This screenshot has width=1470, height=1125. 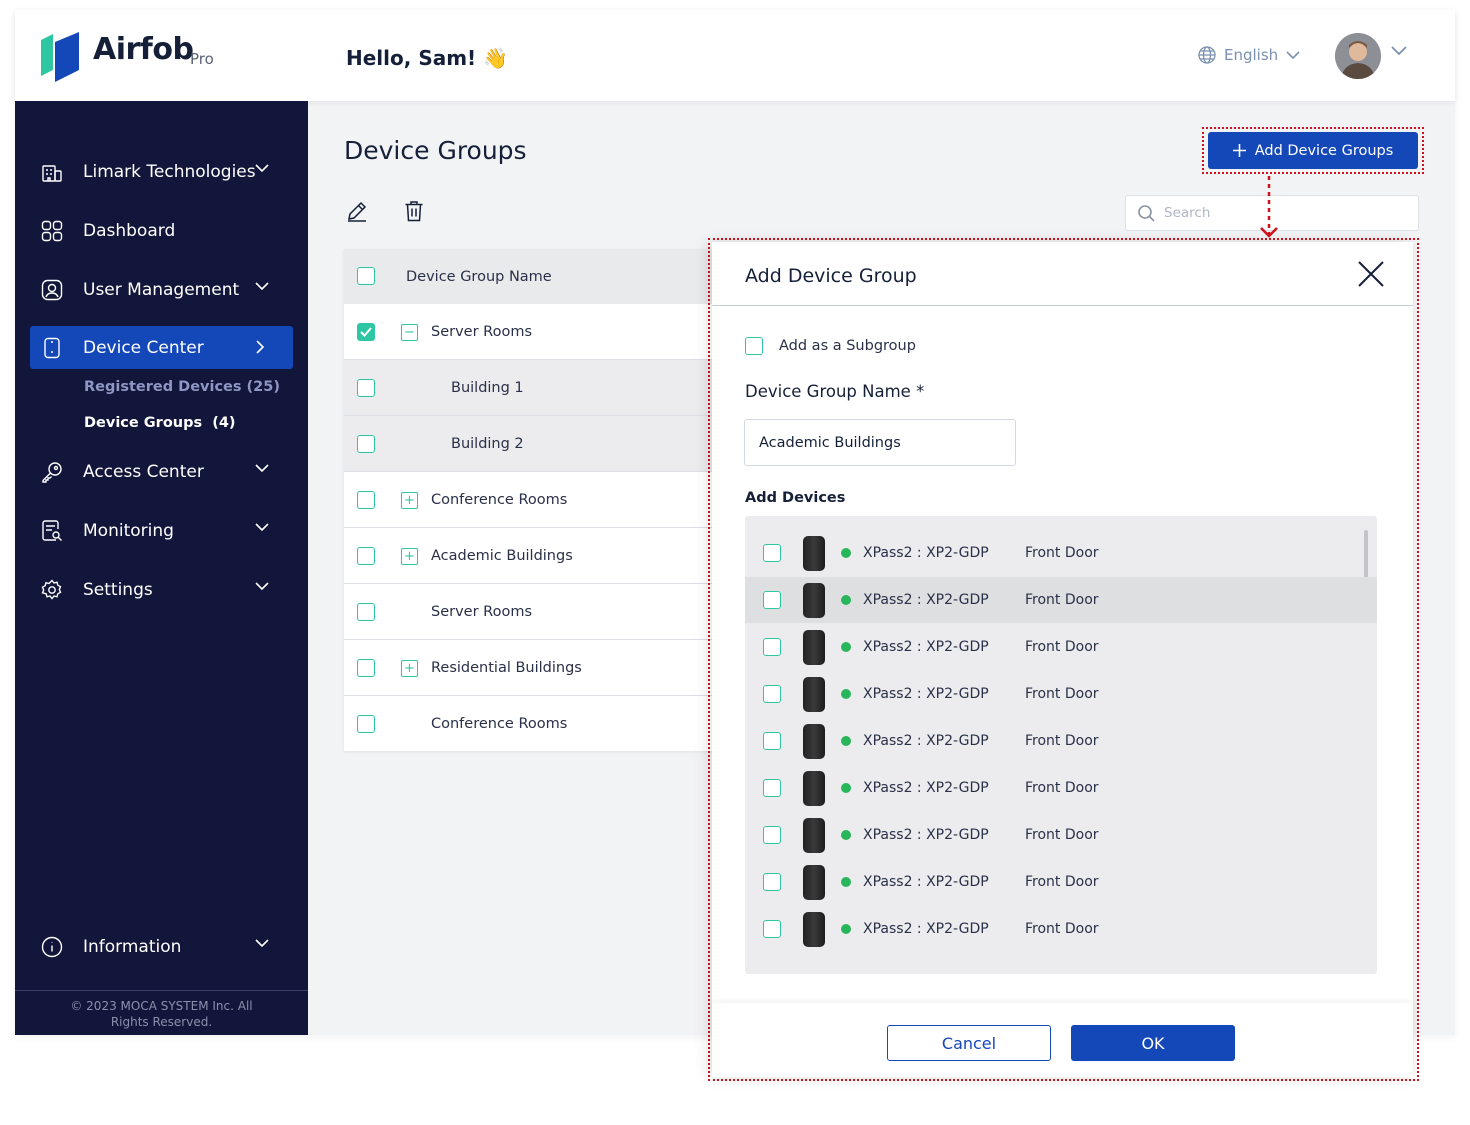 I want to click on airfob-logo-icon, so click(x=60, y=57).